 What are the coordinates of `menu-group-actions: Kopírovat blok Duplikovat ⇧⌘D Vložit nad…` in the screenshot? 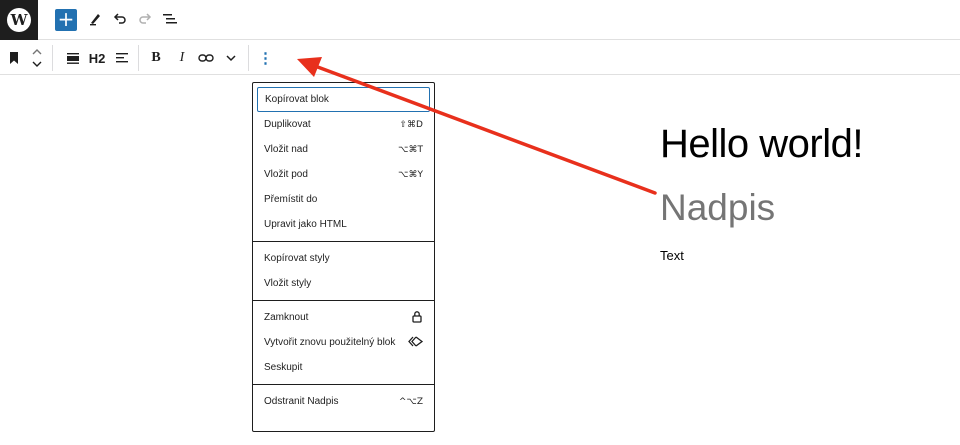 It's located at (343, 162).